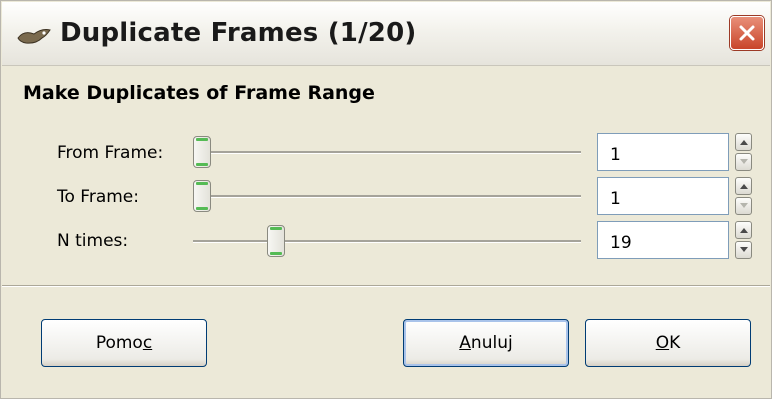 The image size is (772, 399). What do you see at coordinates (663, 240) in the screenshot?
I see `n-times-input: 19` at bounding box center [663, 240].